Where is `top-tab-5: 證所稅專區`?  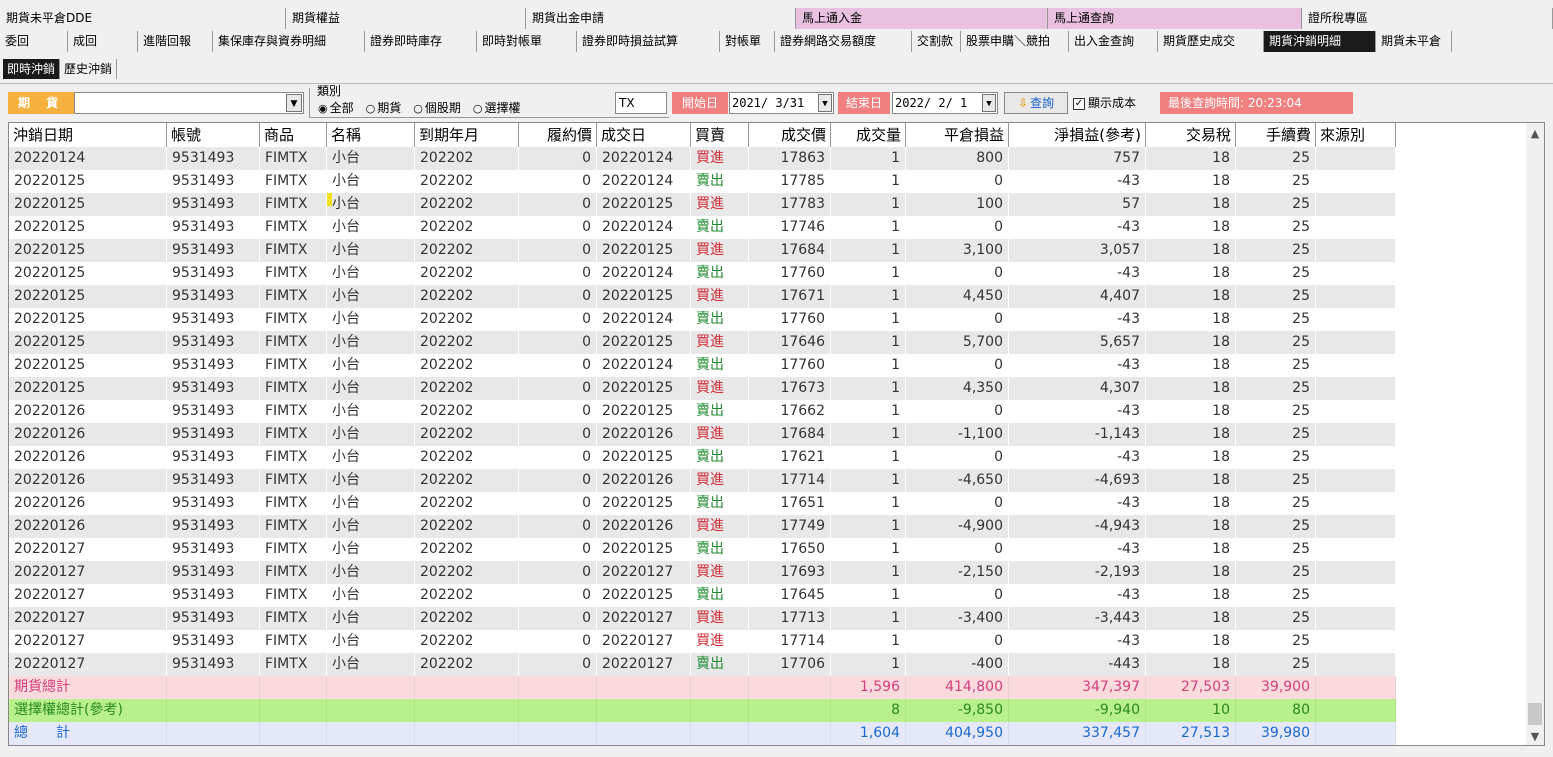
top-tab-5: 證所稅專區 is located at coordinates (1427, 18).